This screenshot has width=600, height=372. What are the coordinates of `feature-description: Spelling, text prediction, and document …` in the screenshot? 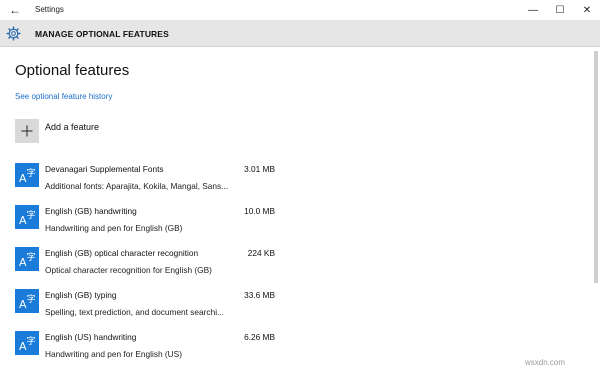 It's located at (134, 312).